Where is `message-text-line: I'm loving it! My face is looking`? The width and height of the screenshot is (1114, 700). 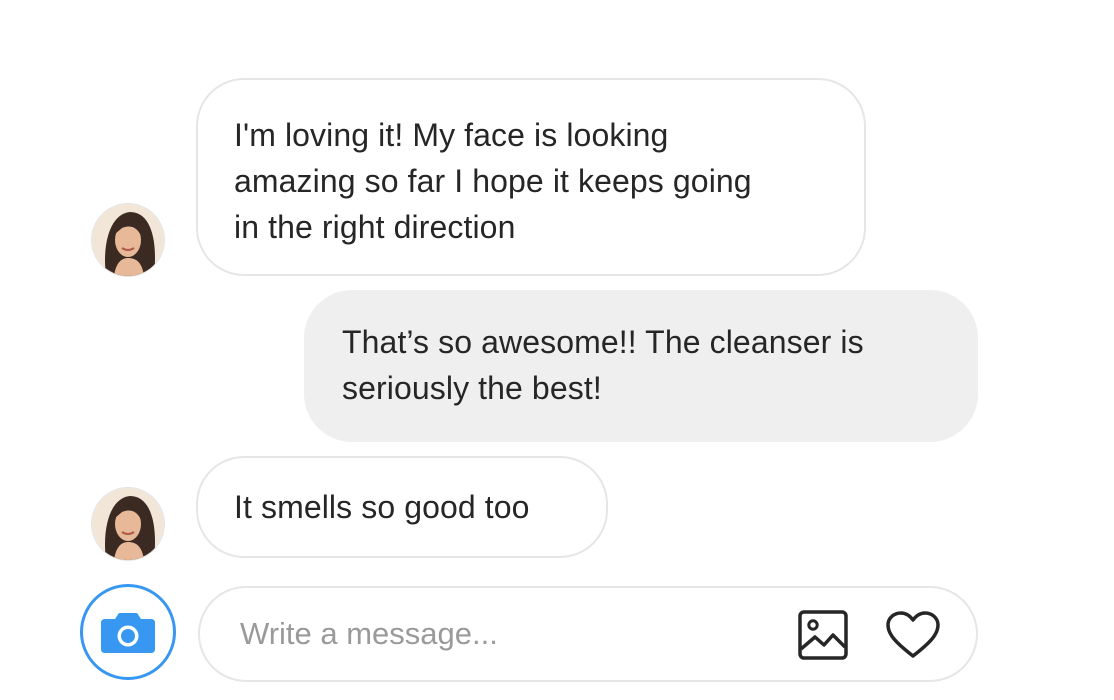
message-text-line: I'm loving it! My face is looking is located at coordinates (451, 135).